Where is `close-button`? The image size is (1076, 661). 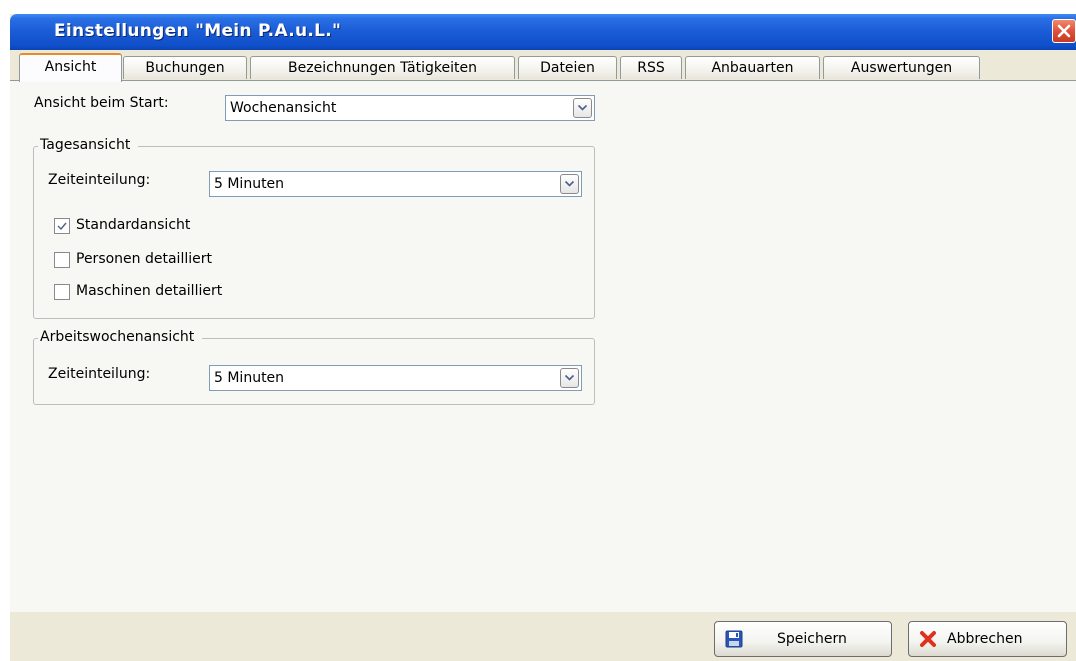 close-button is located at coordinates (1064, 31).